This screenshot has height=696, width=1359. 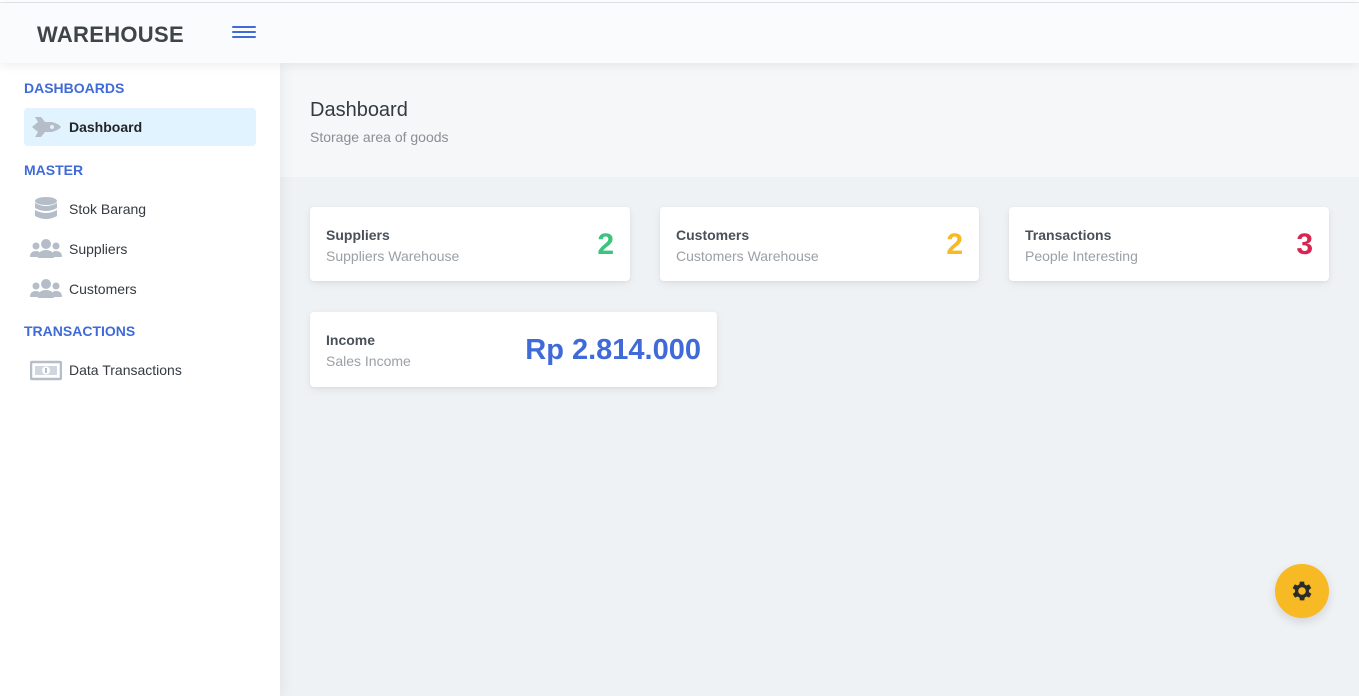 I want to click on gear-icon, so click(x=1302, y=591).